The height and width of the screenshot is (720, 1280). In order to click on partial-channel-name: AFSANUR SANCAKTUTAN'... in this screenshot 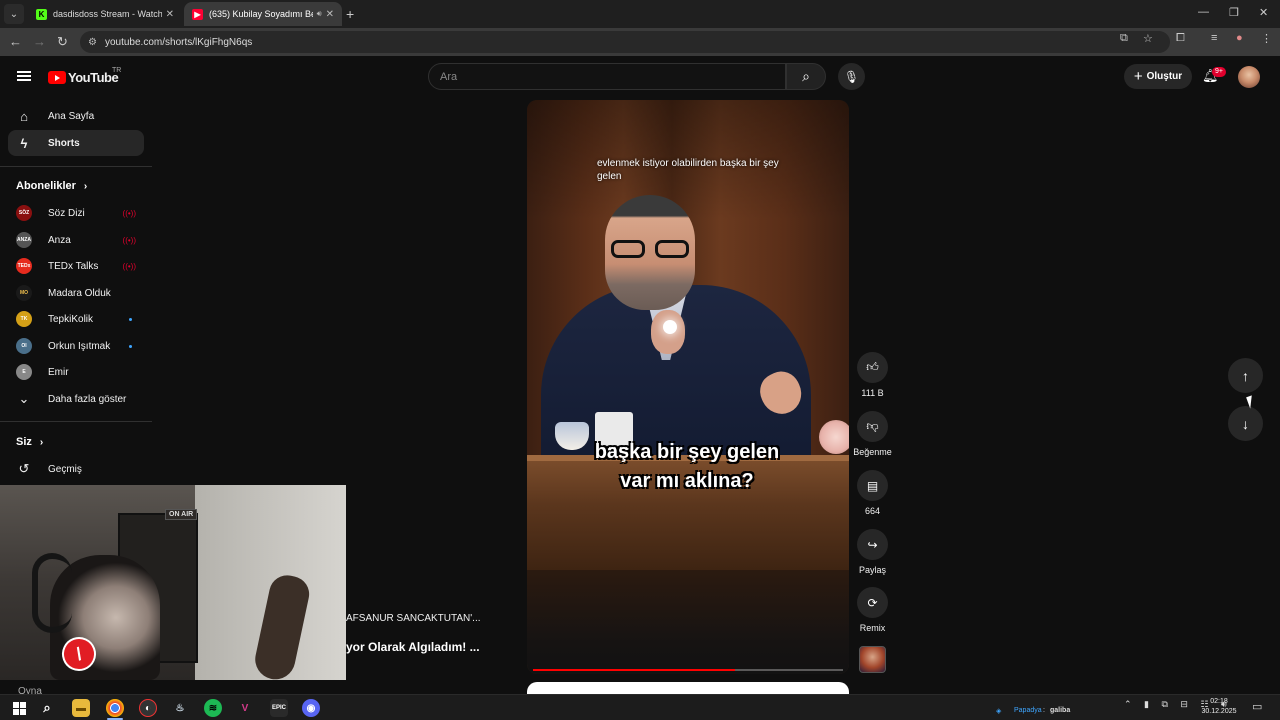, I will do `click(413, 618)`.